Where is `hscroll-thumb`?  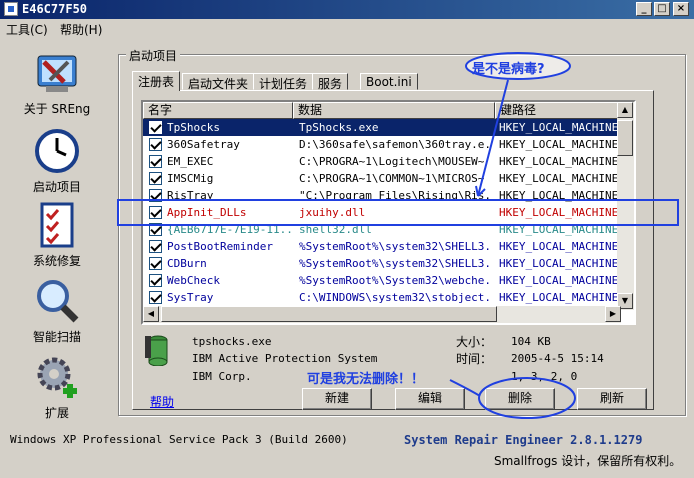
hscroll-thumb is located at coordinates (329, 314).